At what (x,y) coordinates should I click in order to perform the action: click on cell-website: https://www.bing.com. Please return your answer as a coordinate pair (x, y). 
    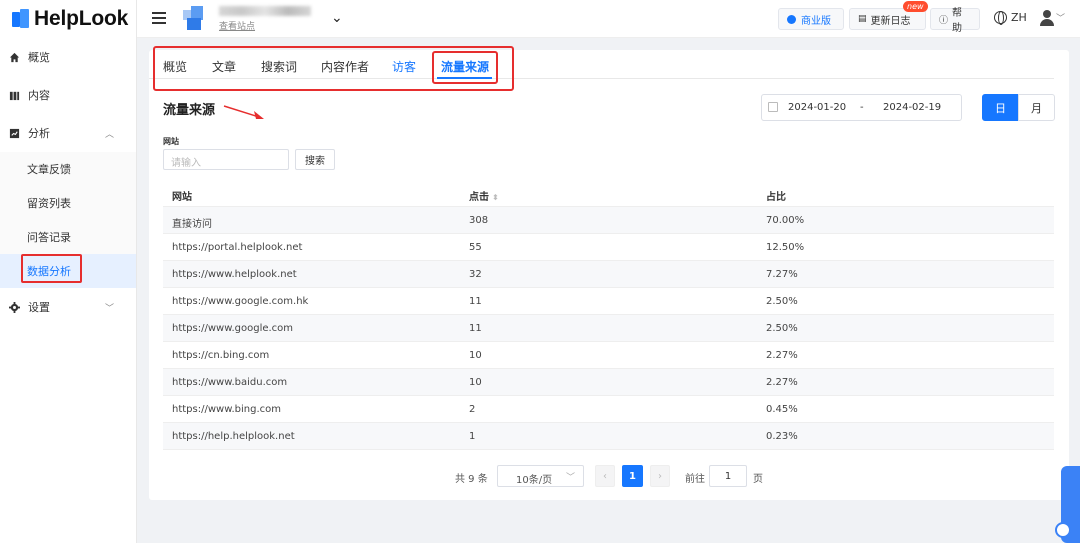
    Looking at the image, I should click on (226, 409).